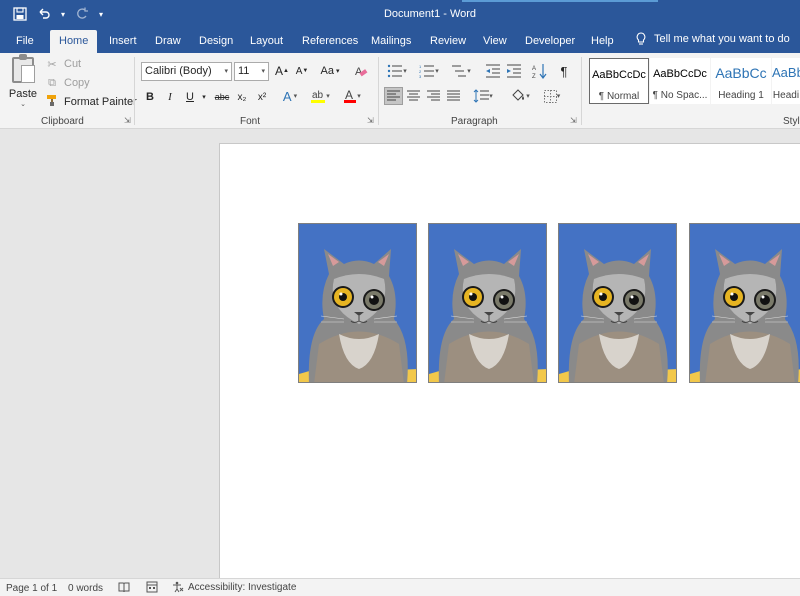 The image size is (800, 596). What do you see at coordinates (552, 96) in the screenshot?
I see `borders-button: ▾` at bounding box center [552, 96].